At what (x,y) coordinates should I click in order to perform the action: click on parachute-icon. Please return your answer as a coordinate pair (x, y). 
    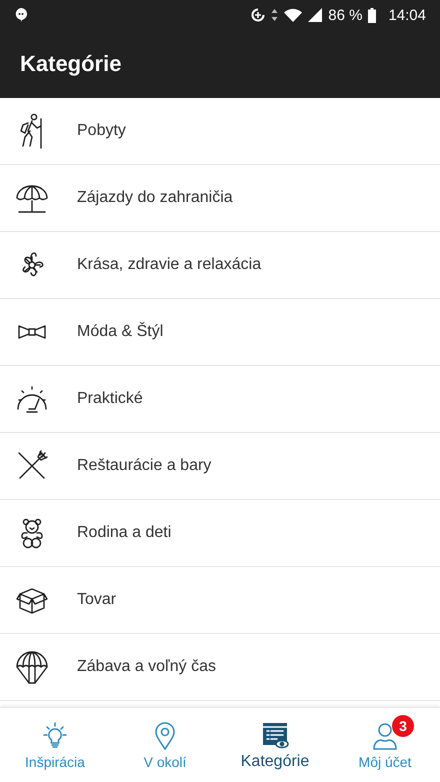
    Looking at the image, I should click on (32, 667).